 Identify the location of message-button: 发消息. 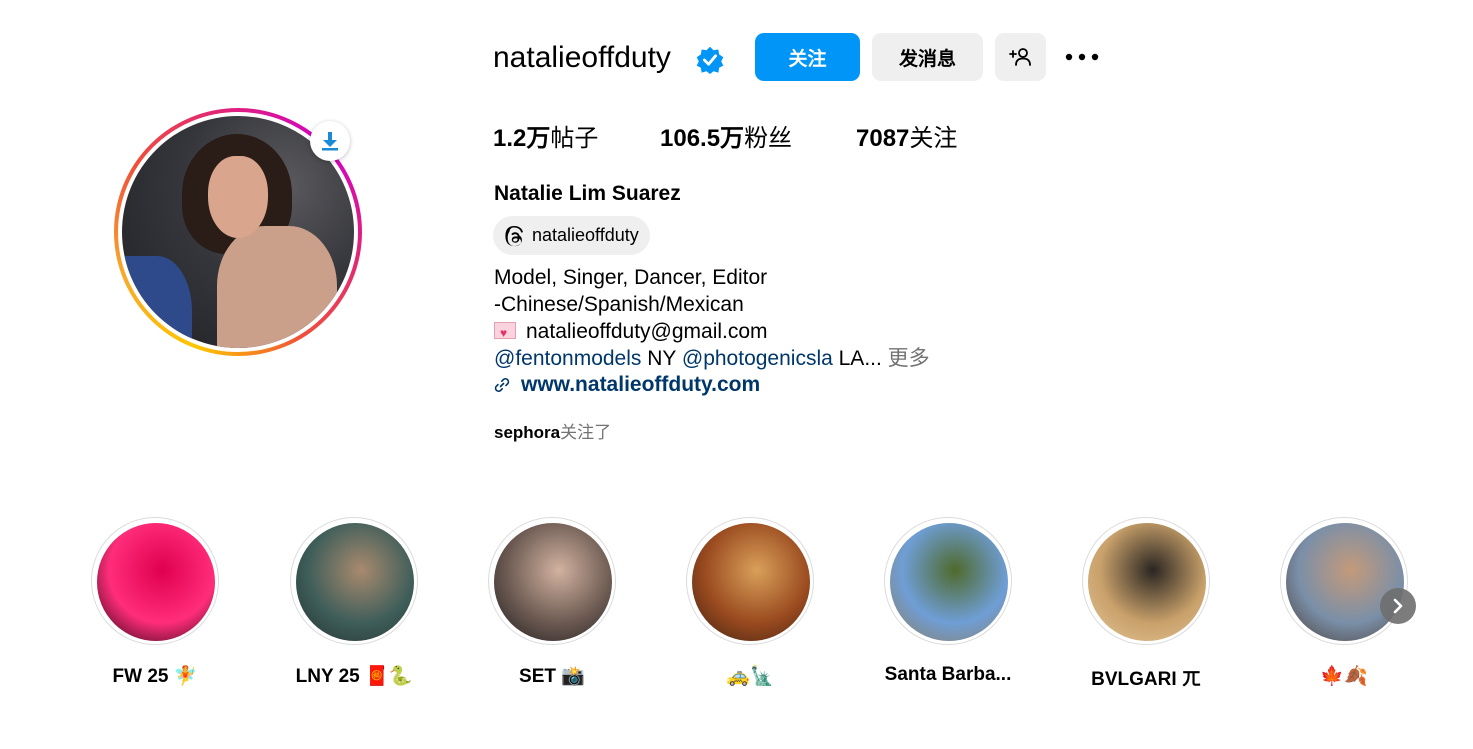
(927, 57).